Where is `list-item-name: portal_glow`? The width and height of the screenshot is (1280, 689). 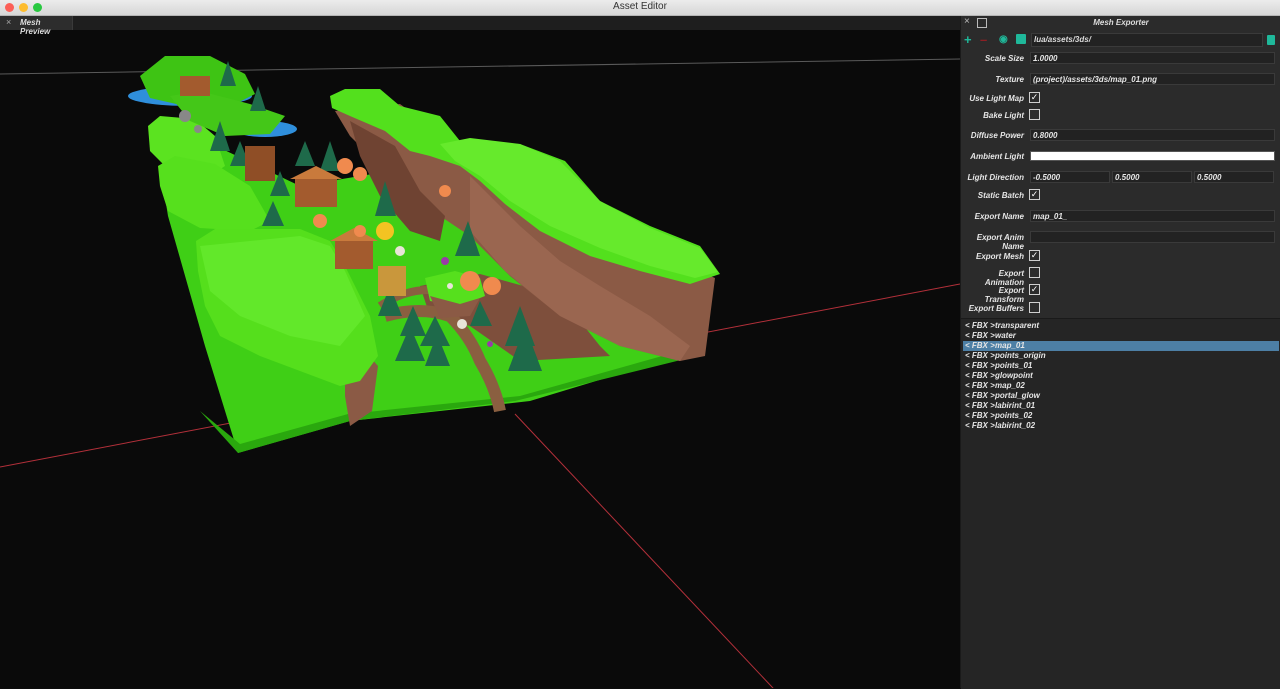
list-item-name: portal_glow is located at coordinates (1017, 395).